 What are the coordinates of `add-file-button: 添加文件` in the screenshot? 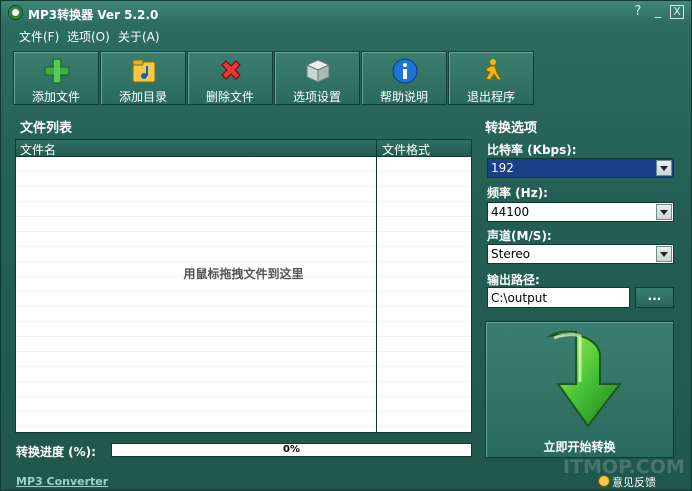 It's located at (56, 78).